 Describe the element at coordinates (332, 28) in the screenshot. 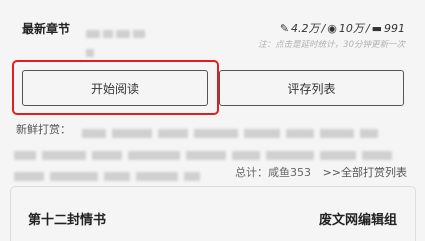

I see `eye-icon: ◉` at that location.